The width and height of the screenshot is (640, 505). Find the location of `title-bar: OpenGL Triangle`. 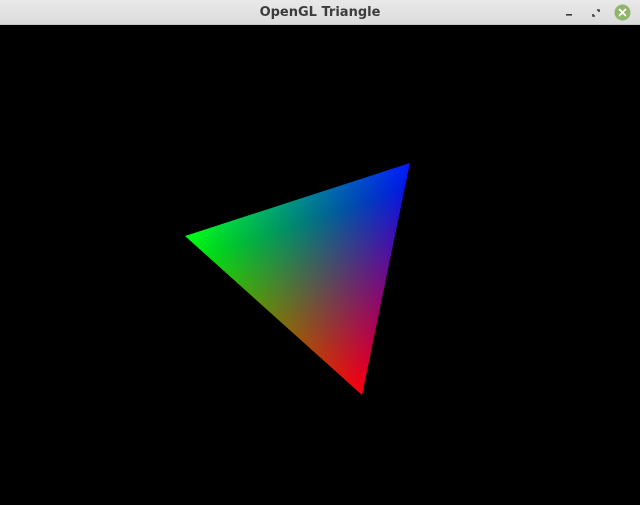

title-bar: OpenGL Triangle is located at coordinates (320, 12).